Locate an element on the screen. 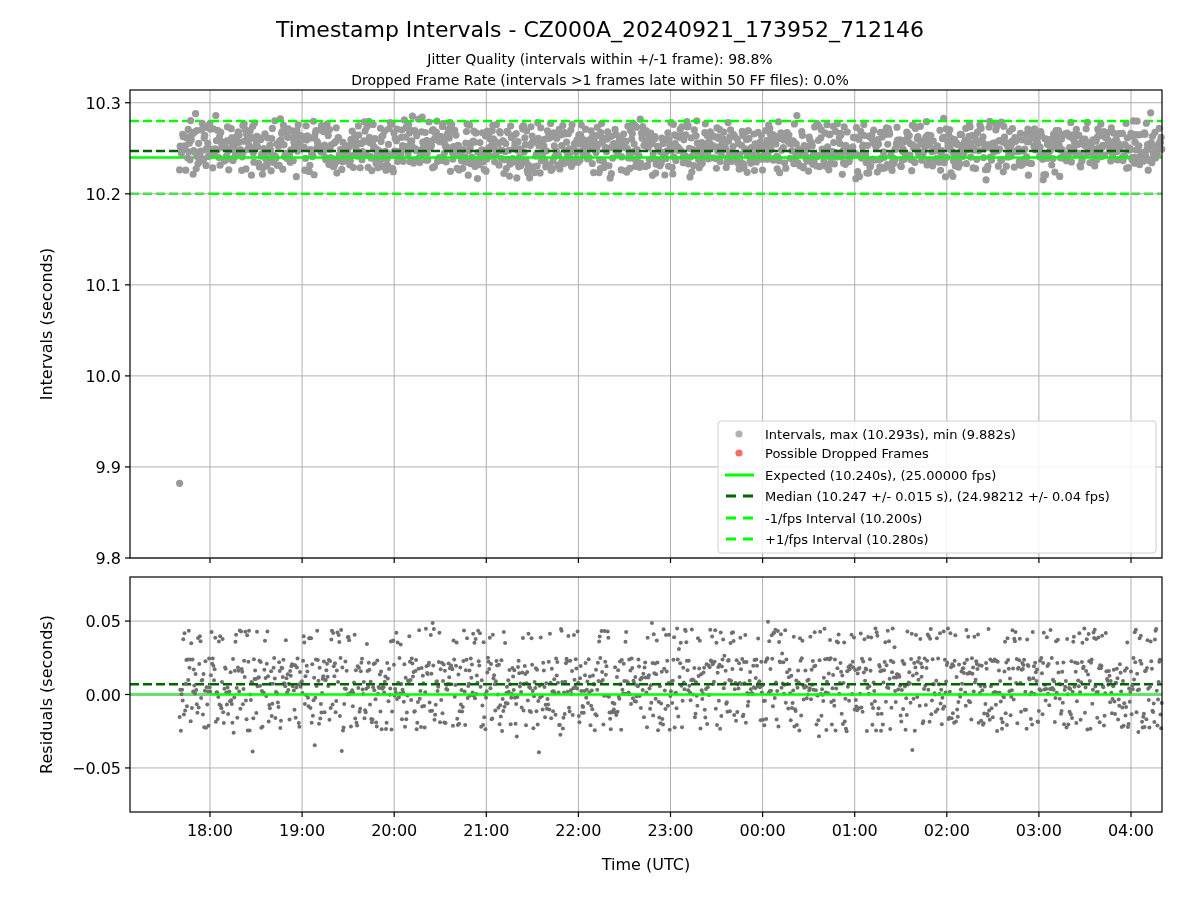  x-tick-label: 02:00 is located at coordinates (946, 830).